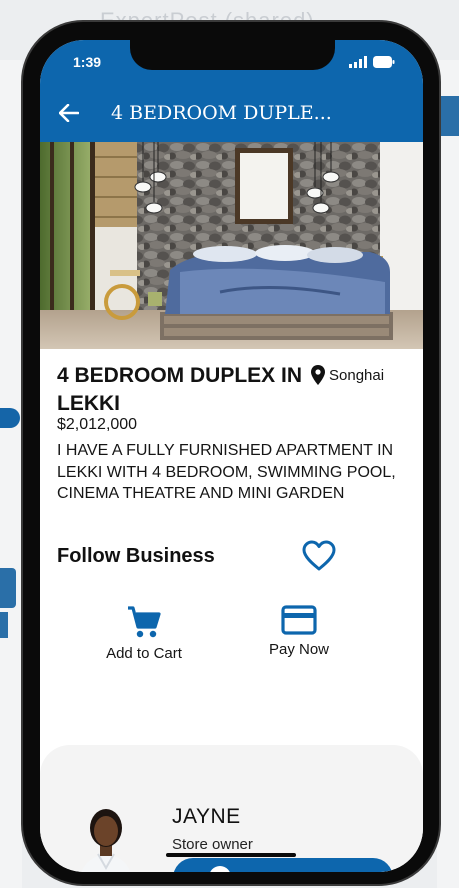  I want to click on background-right-chip, so click(449, 116).